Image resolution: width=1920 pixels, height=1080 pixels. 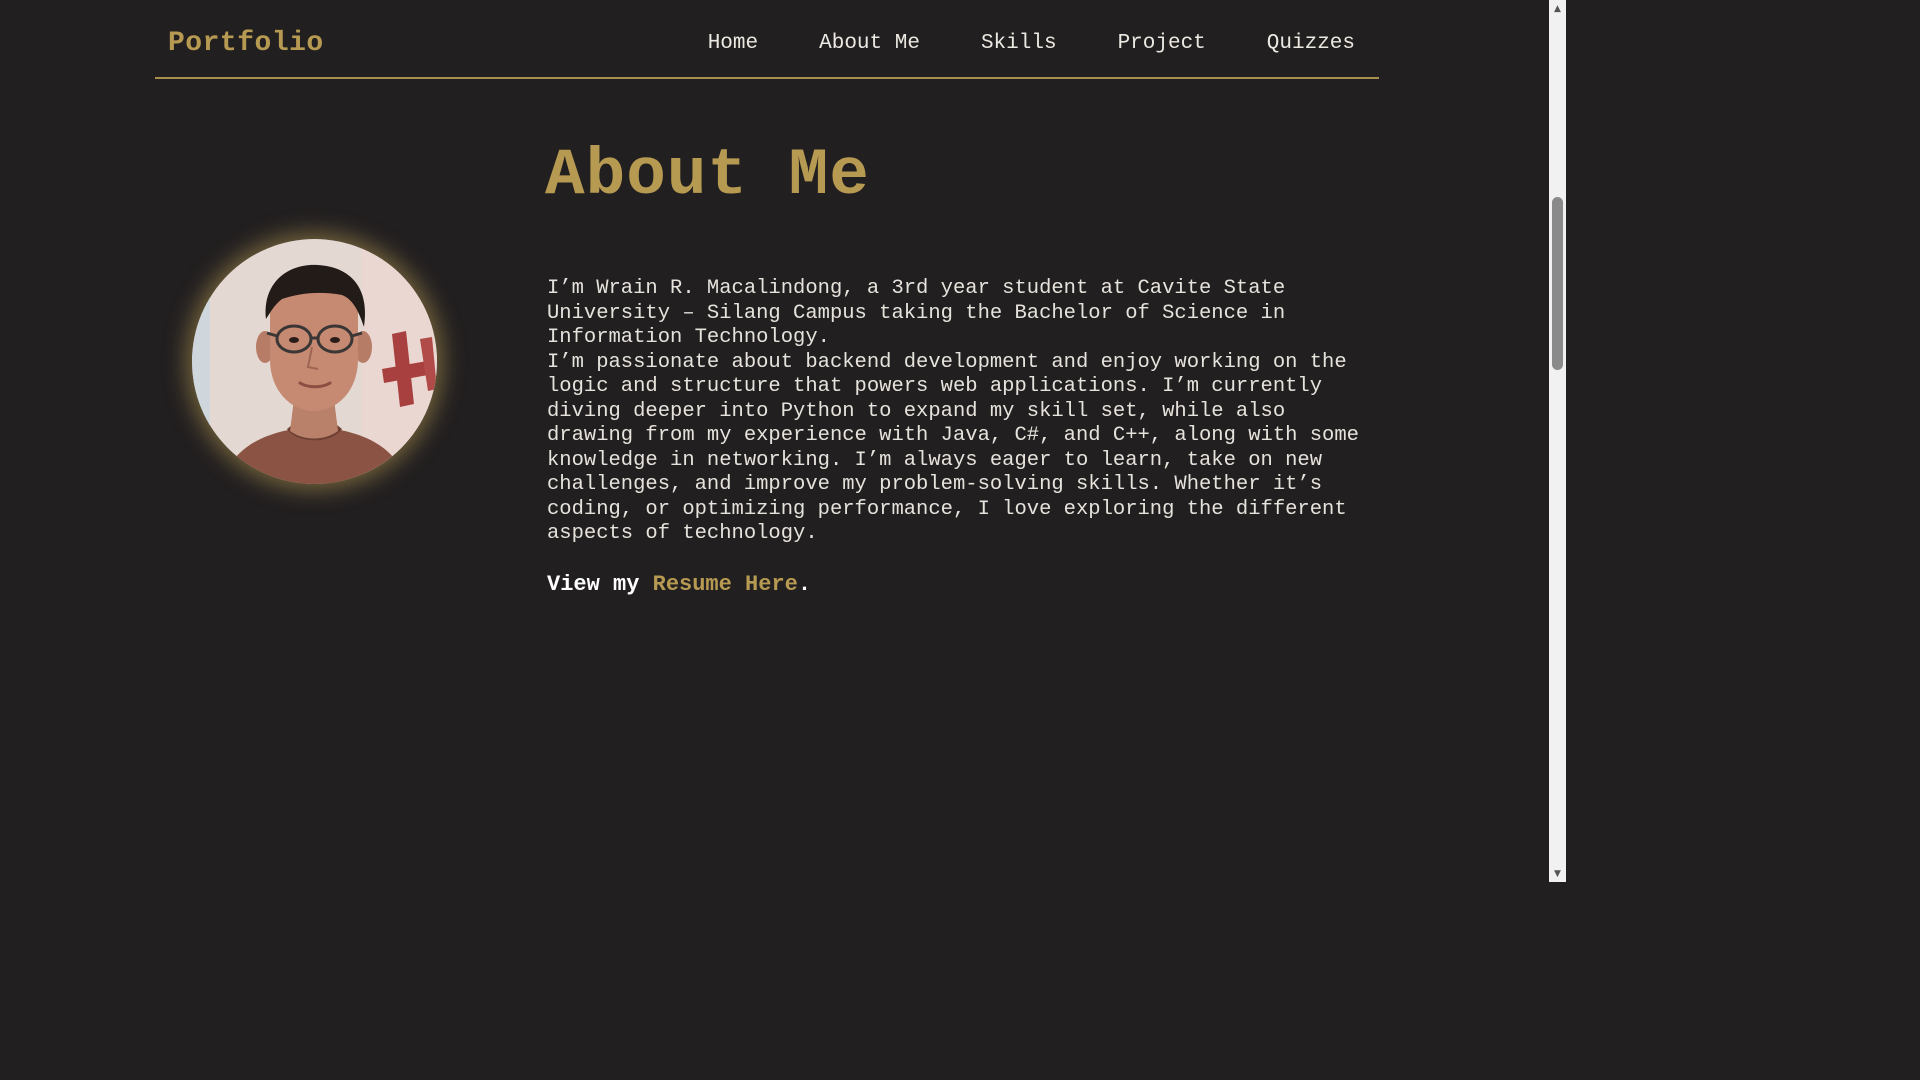 I want to click on scrollbar-thumb, so click(x=1557, y=283).